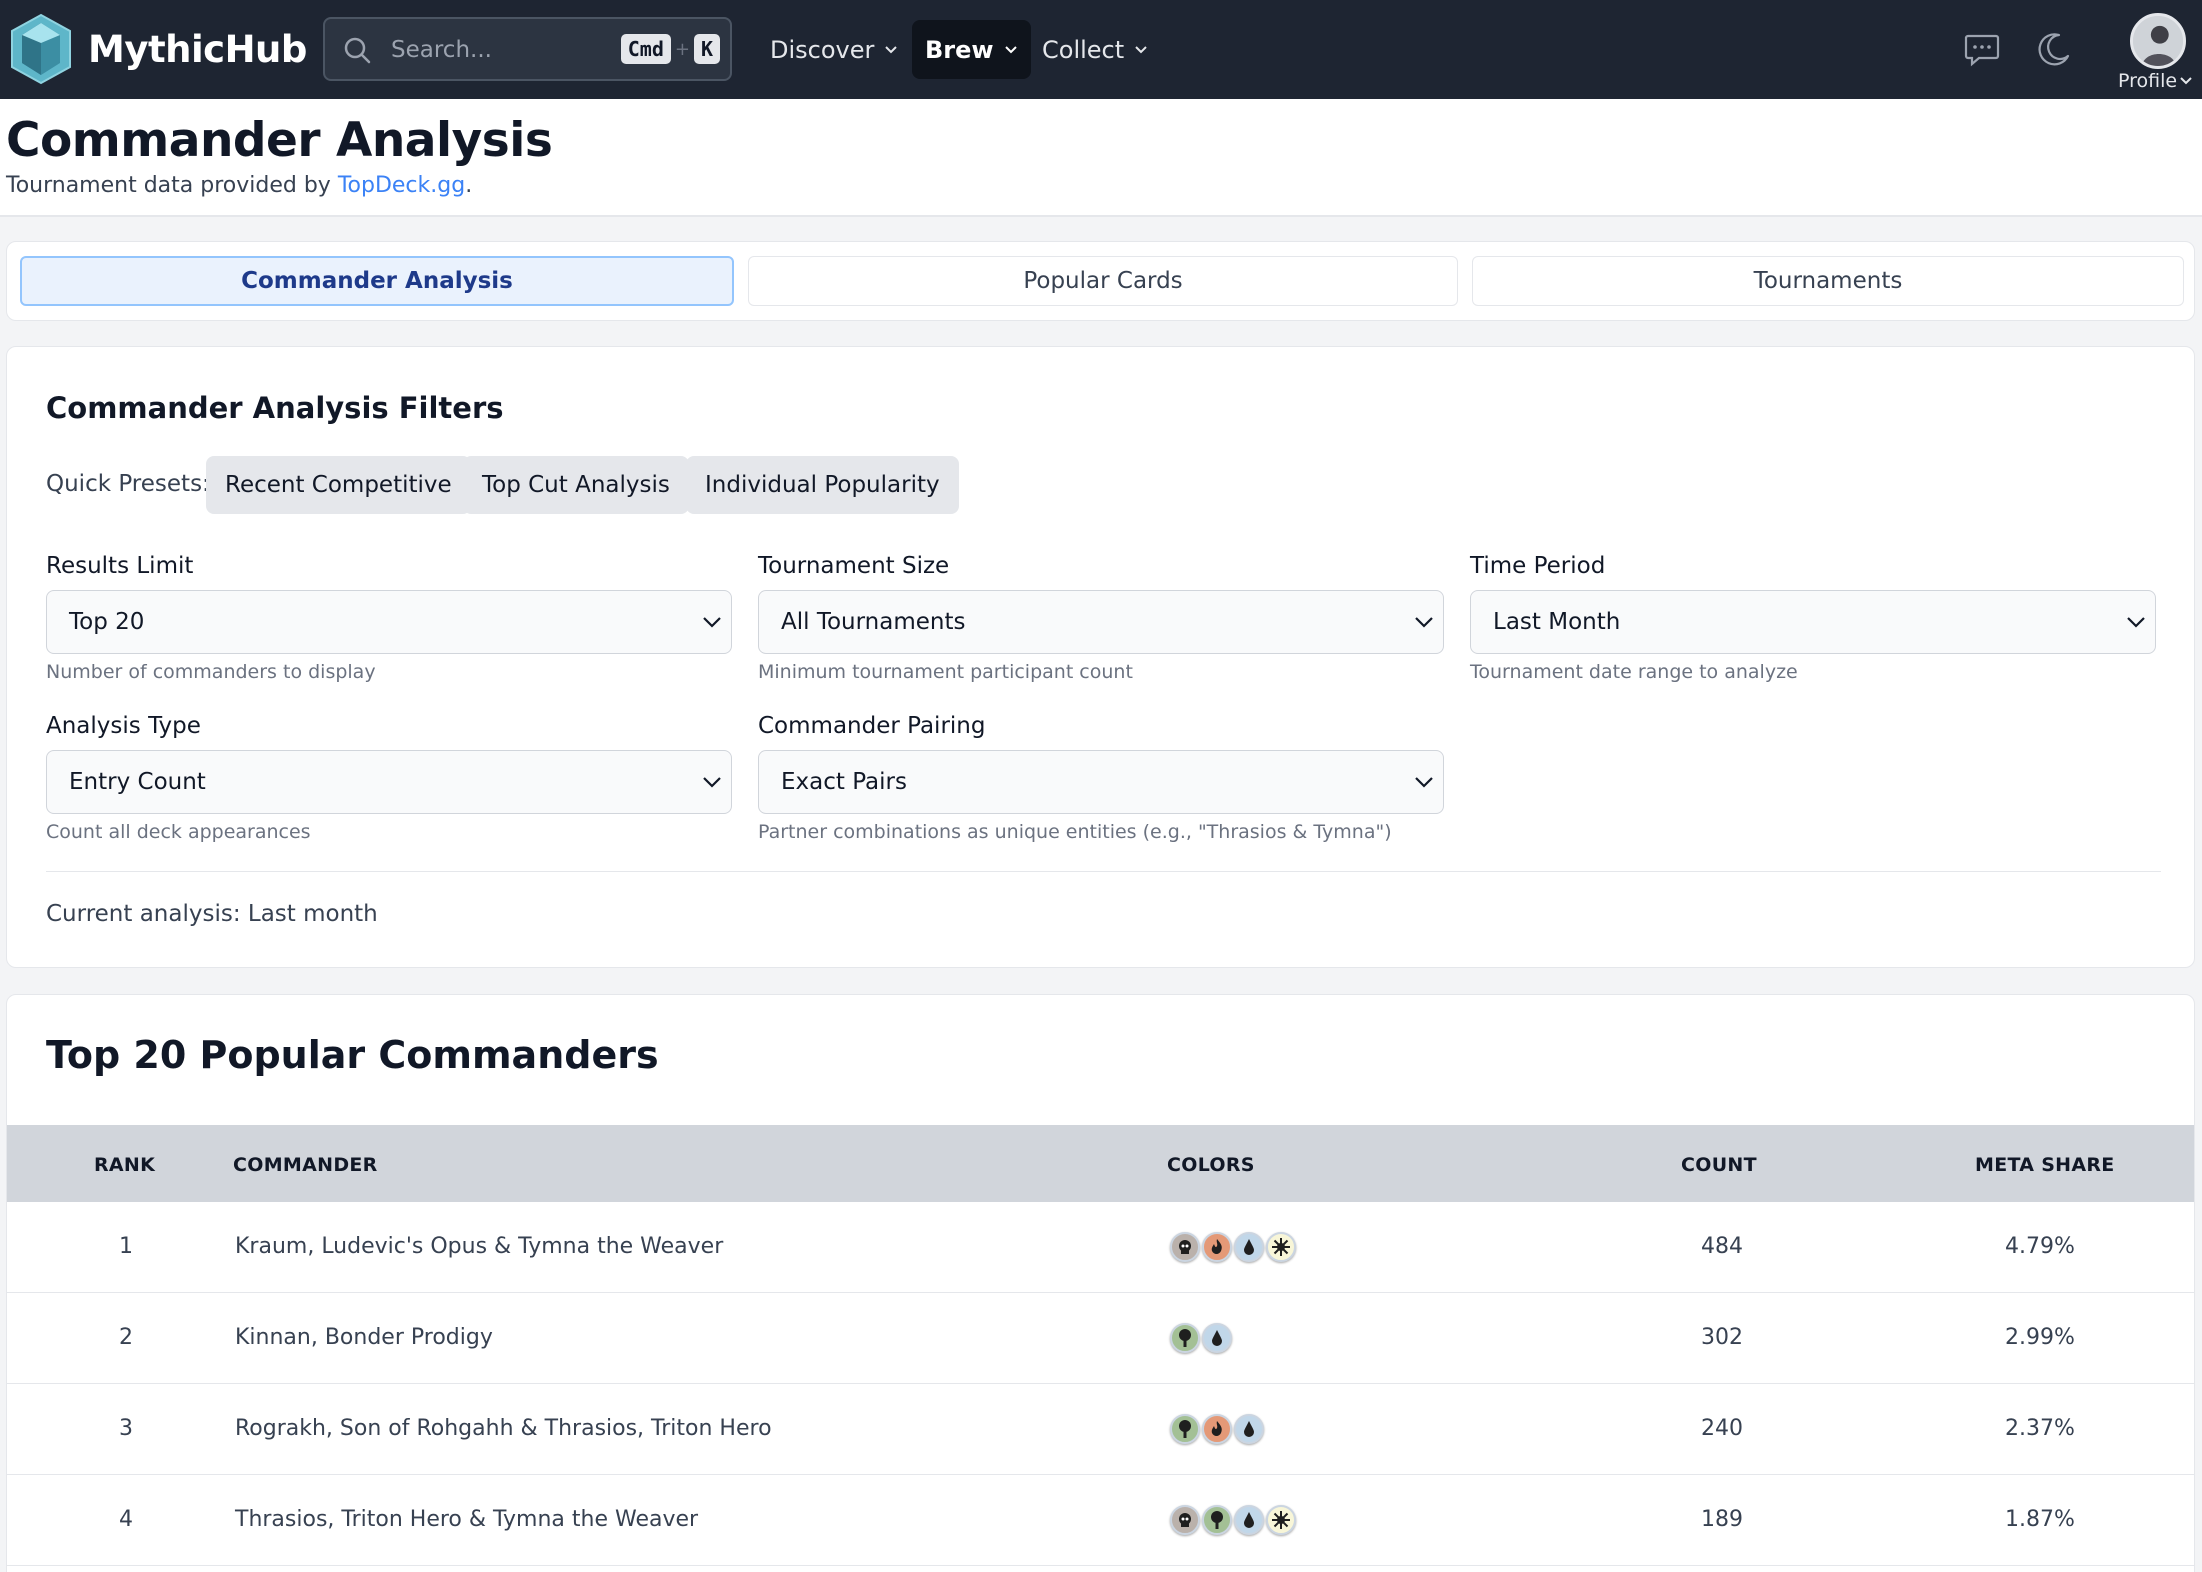 Image resolution: width=2202 pixels, height=1572 pixels. Describe the element at coordinates (212, 914) in the screenshot. I see `current-analysis-text: Current analysis: Last month` at that location.